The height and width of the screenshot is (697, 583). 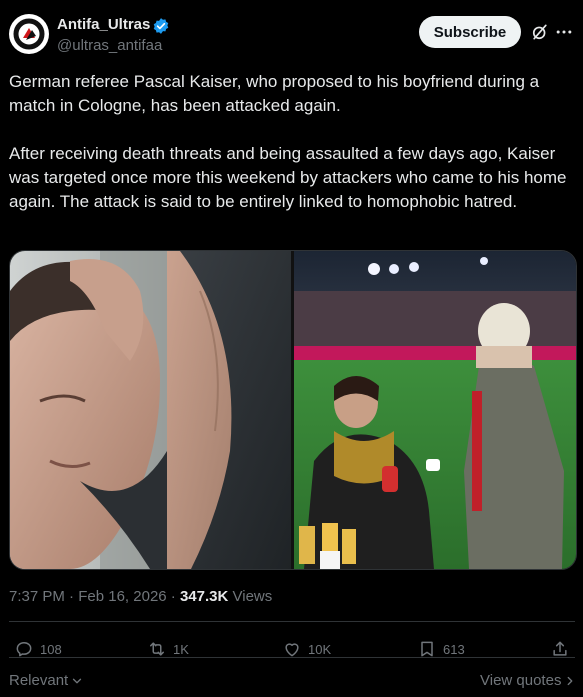 I want to click on post-meta: 7:37 PM · Feb 16, 2026 · 347.3K Views, so click(x=140, y=596).